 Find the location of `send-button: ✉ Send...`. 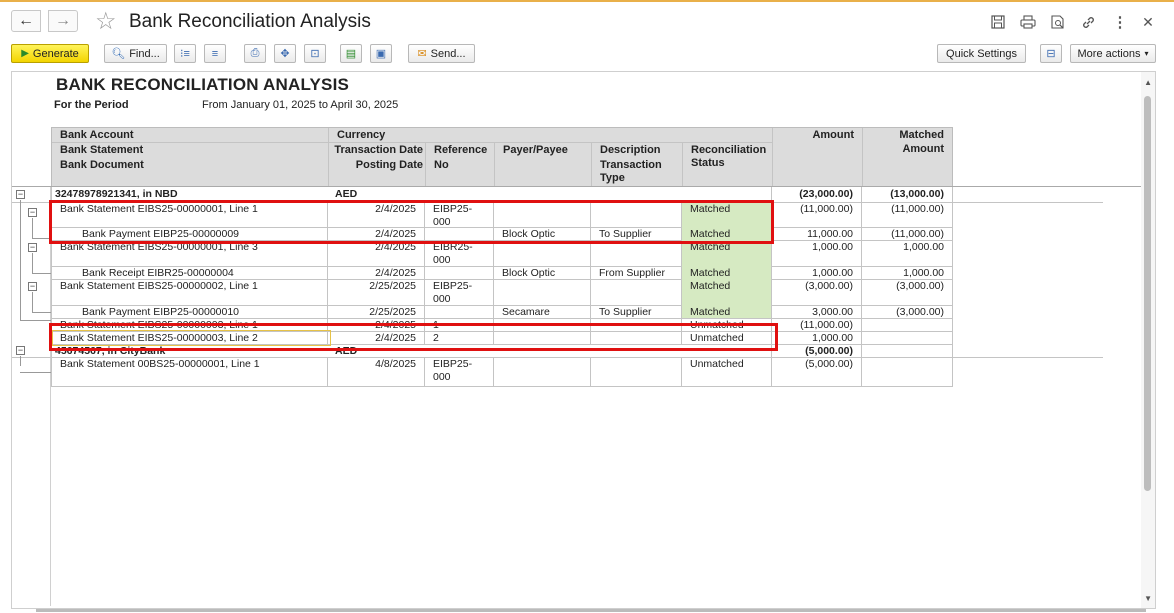

send-button: ✉ Send... is located at coordinates (441, 53).